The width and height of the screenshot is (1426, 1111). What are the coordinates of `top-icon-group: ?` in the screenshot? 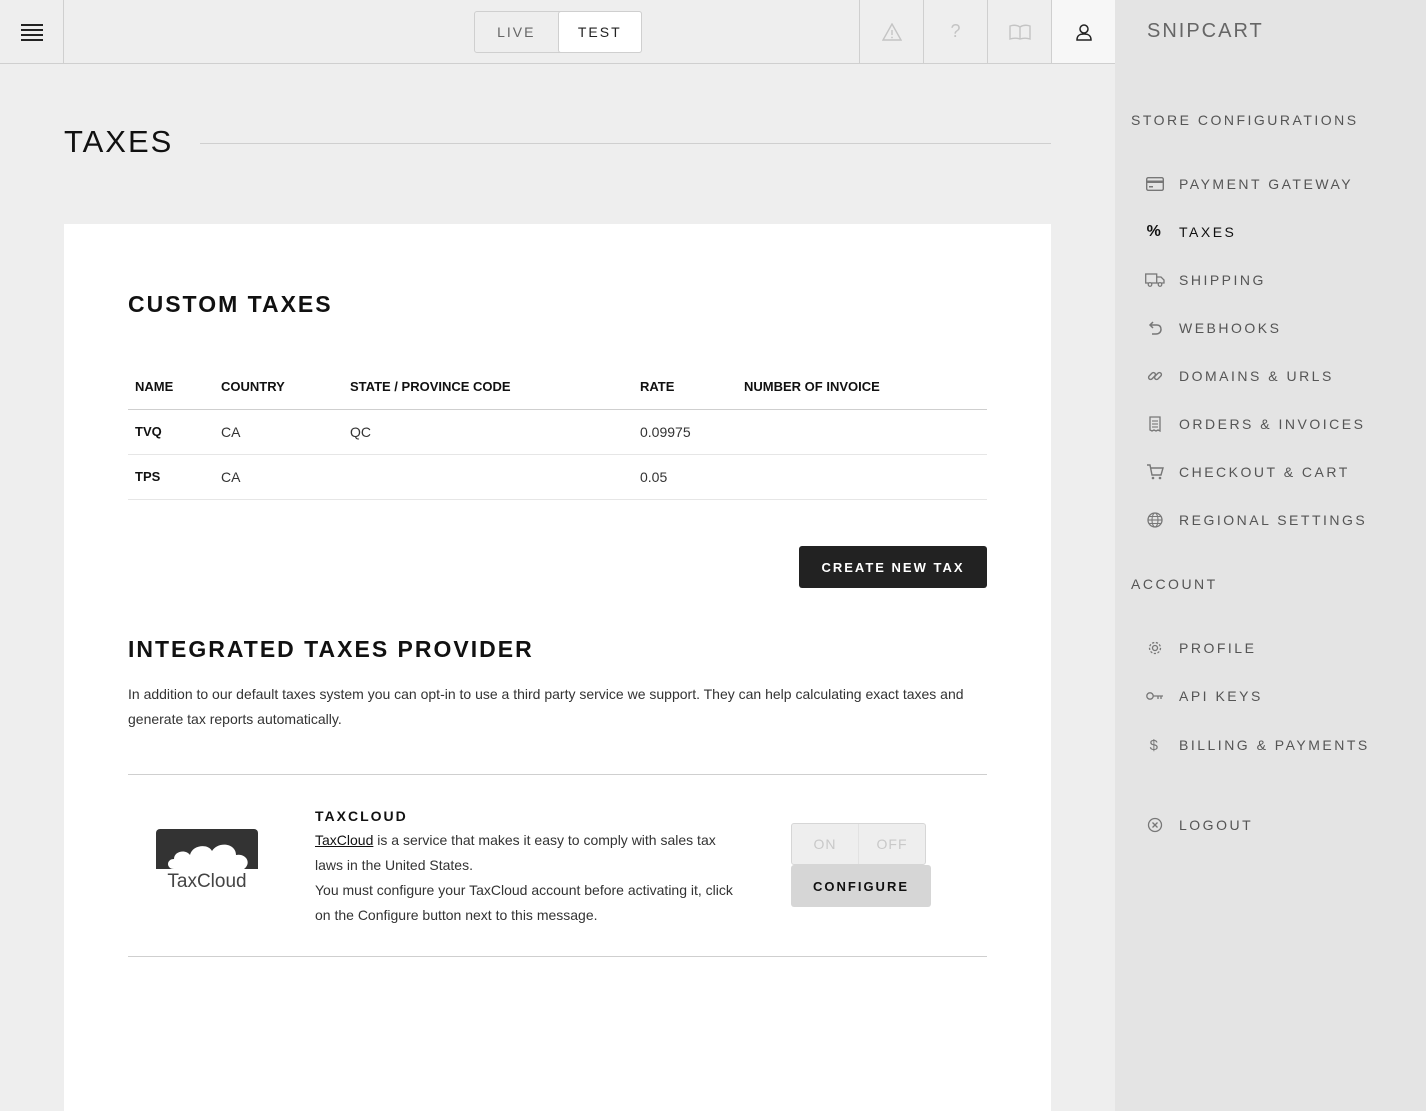 It's located at (987, 31).